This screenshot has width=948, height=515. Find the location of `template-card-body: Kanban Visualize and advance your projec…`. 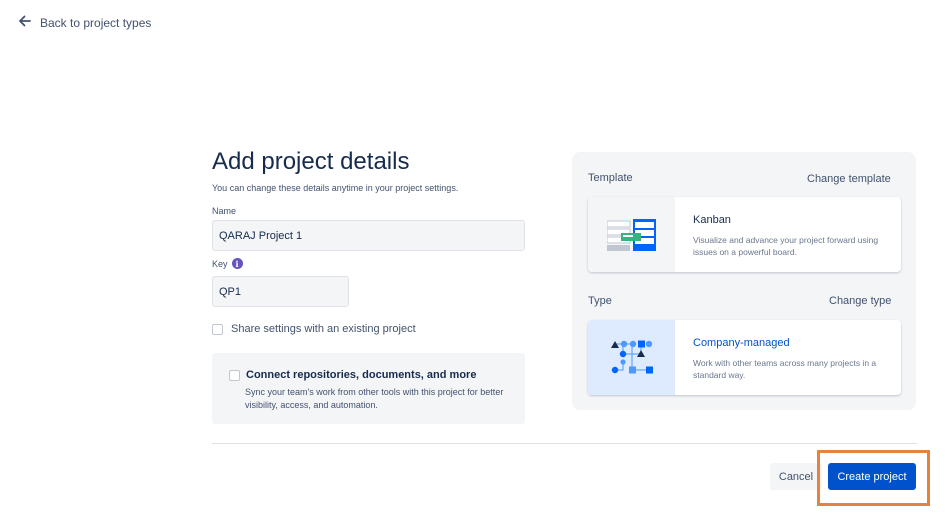

template-card-body: Kanban Visualize and advance your projec… is located at coordinates (788, 234).